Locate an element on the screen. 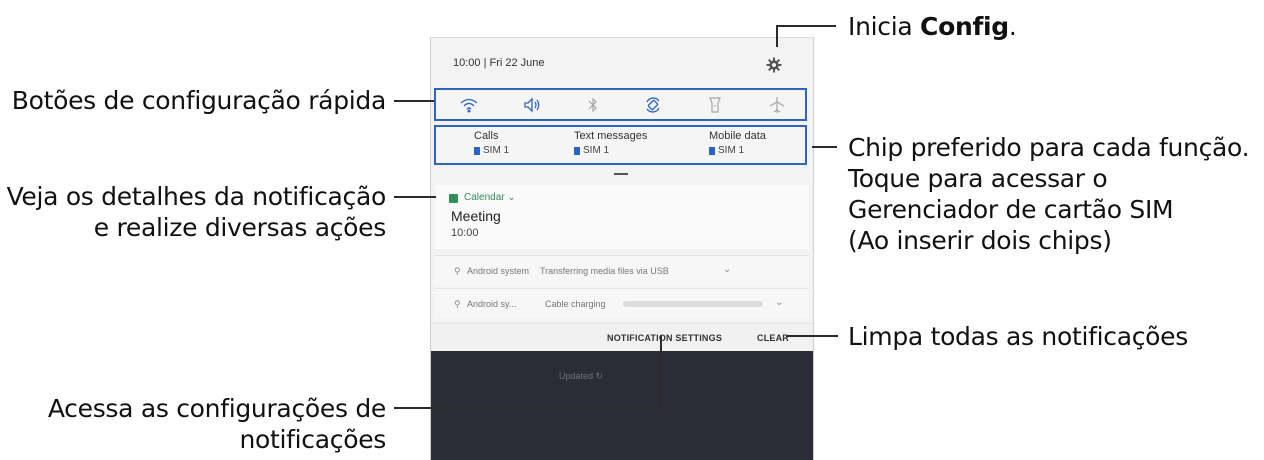  calendar-icon is located at coordinates (453, 198).